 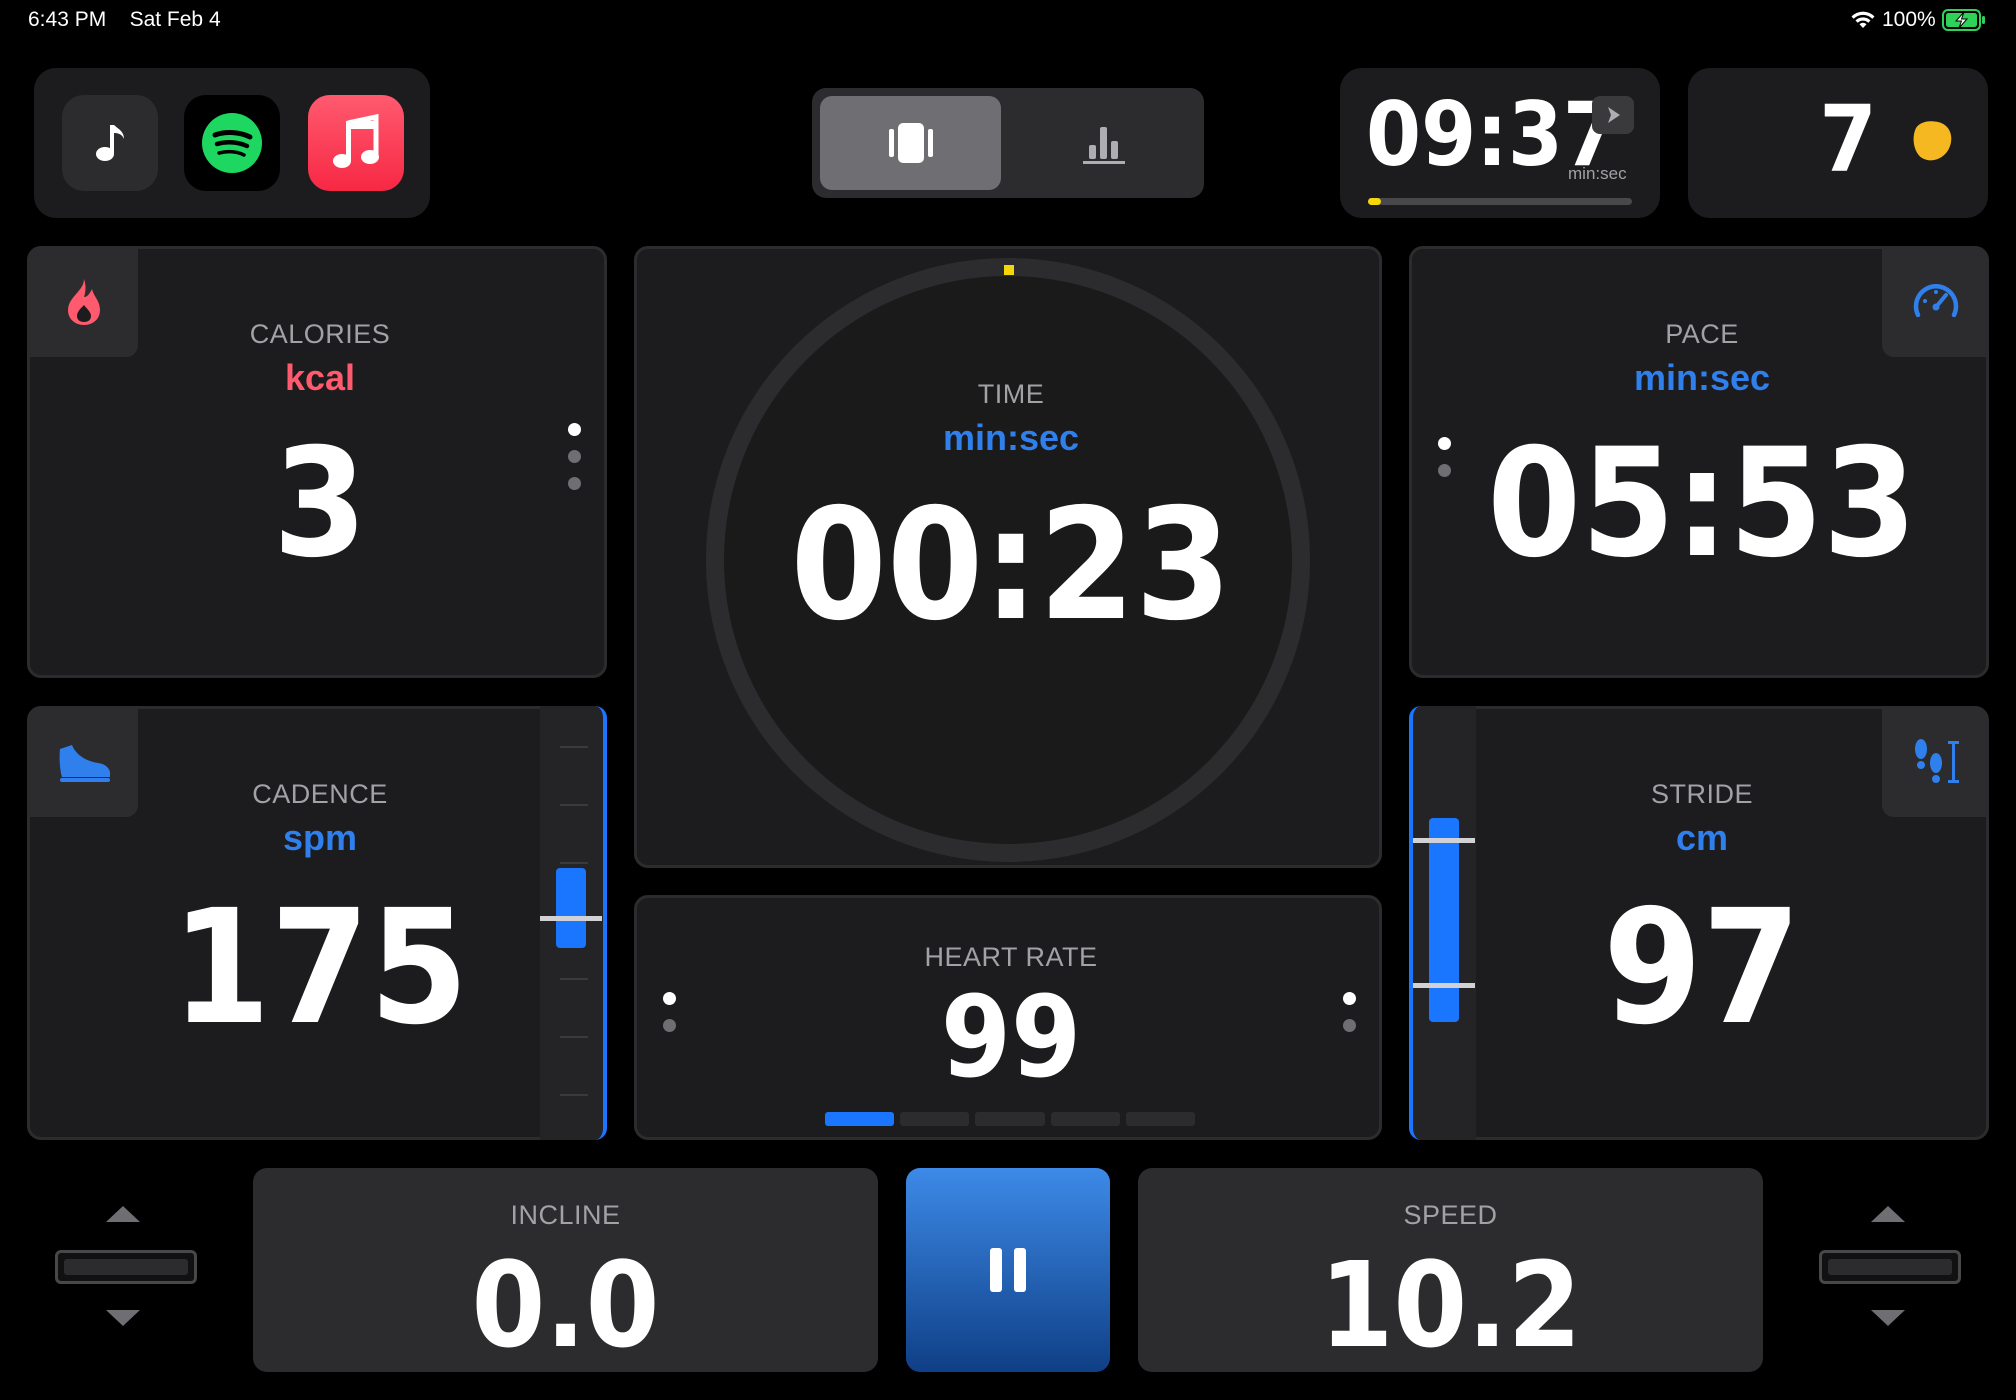 I want to click on speed-panel: SPEED 10.2, so click(x=1450, y=1270).